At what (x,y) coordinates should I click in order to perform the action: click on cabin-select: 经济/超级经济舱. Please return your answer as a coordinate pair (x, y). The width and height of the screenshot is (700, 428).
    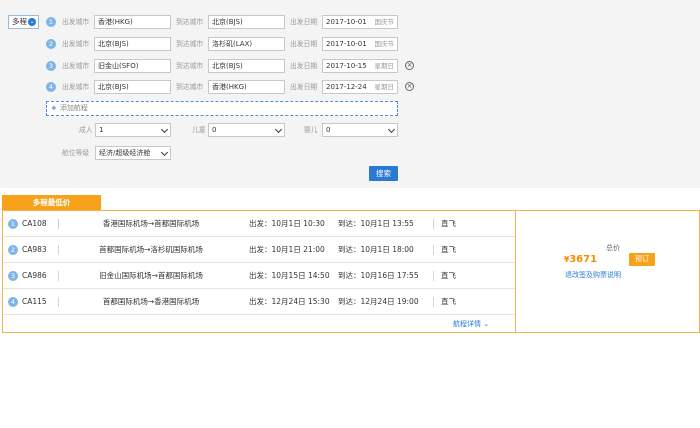
    Looking at the image, I should click on (133, 153).